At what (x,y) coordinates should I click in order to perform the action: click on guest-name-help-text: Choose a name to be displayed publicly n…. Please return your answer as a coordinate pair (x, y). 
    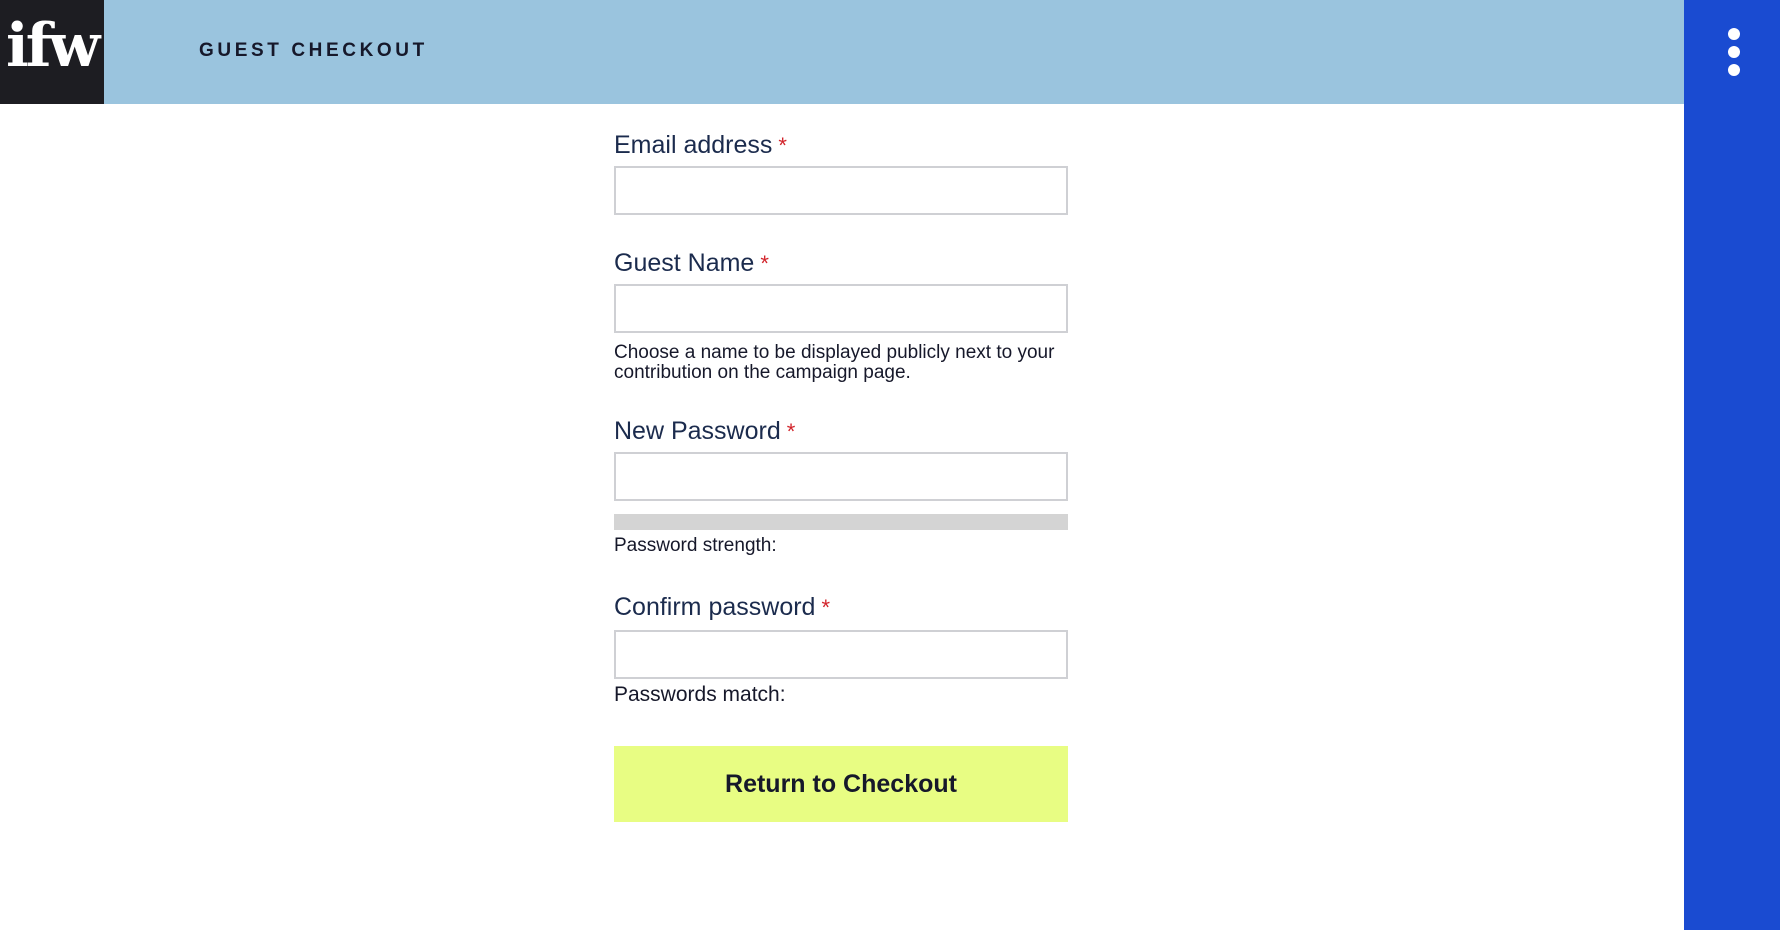
    Looking at the image, I should click on (834, 362).